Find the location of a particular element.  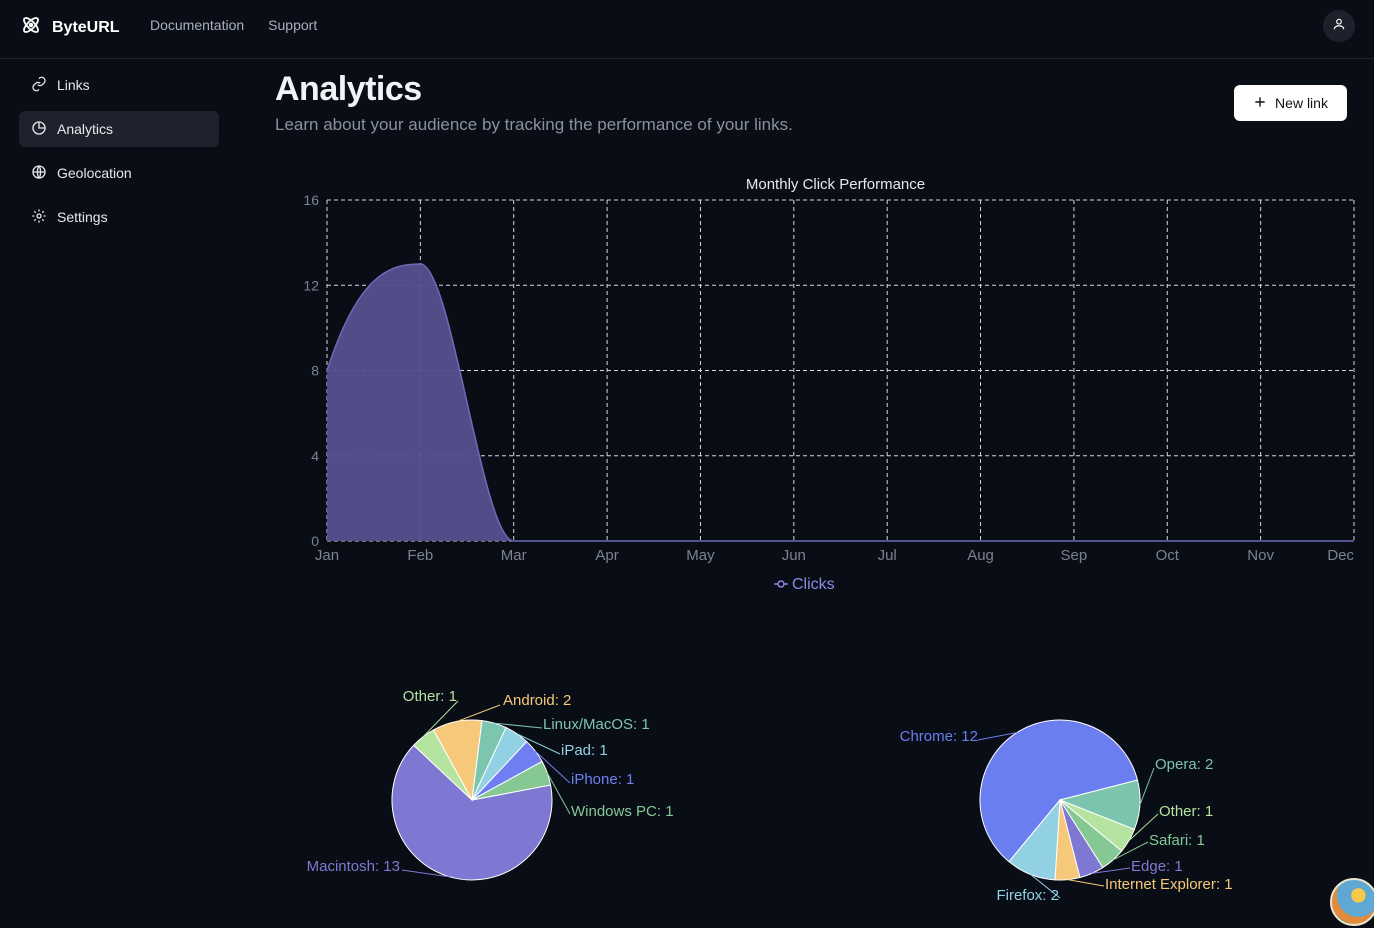

legend-clicks-label: Clicks is located at coordinates (813, 584).